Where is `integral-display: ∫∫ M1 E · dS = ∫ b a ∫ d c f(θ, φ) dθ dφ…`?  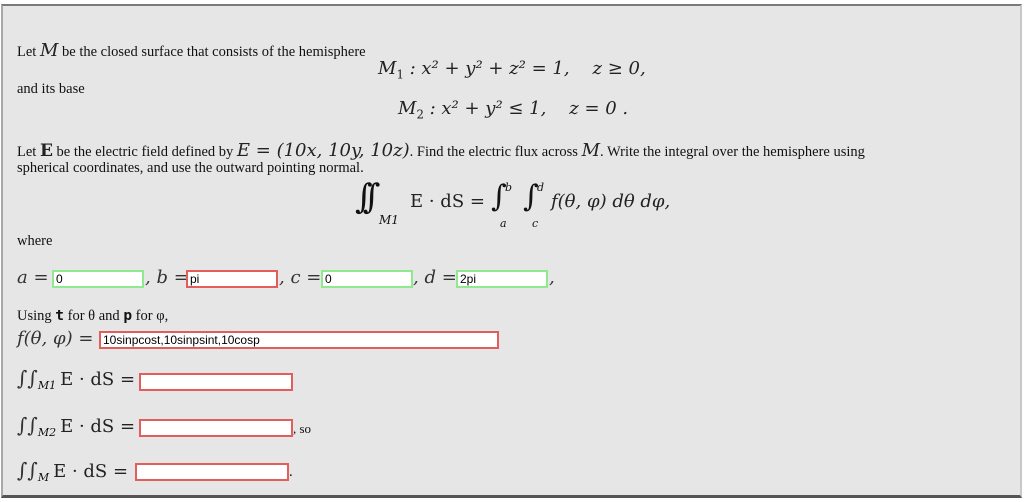
integral-display: ∫∫ M1 E · dS = ∫ b a ∫ d c f(θ, φ) dθ dφ… is located at coordinates (520, 205).